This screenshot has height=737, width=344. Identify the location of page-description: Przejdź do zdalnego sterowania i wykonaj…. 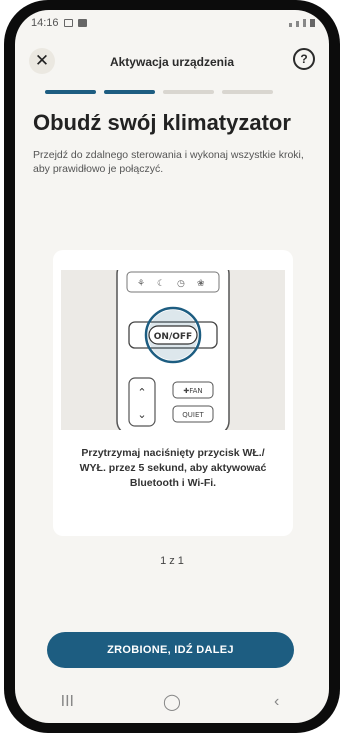
(168, 162).